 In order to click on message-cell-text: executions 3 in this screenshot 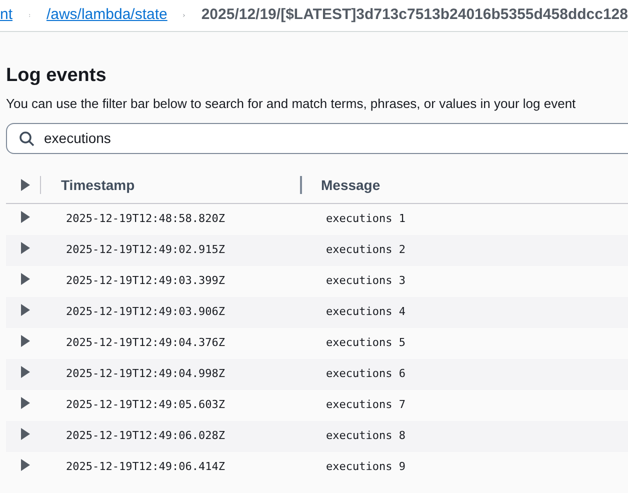, I will do `click(366, 280)`.